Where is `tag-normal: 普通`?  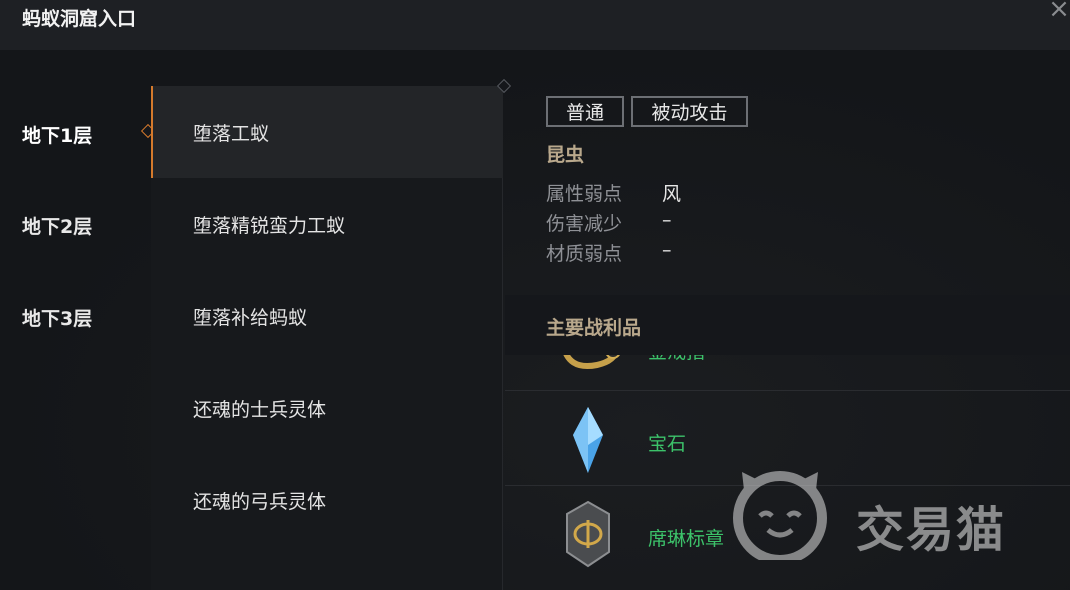 tag-normal: 普通 is located at coordinates (585, 111).